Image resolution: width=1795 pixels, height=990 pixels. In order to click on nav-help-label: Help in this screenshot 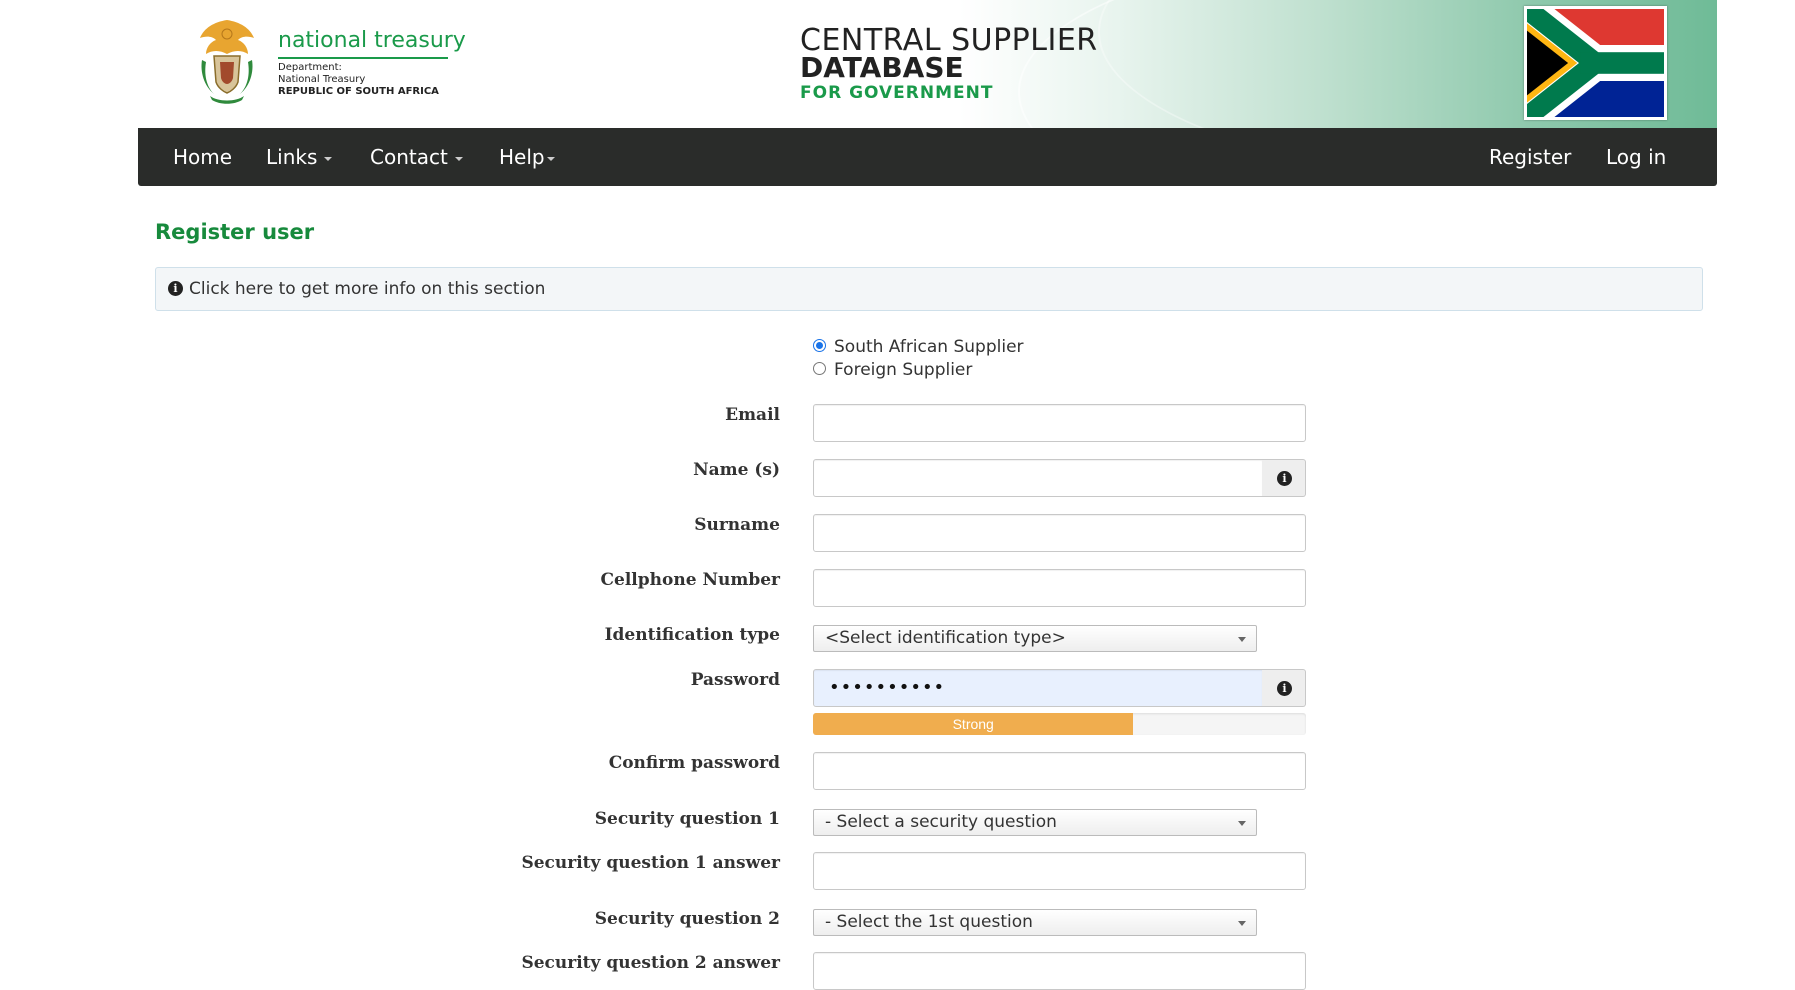, I will do `click(522, 157)`.